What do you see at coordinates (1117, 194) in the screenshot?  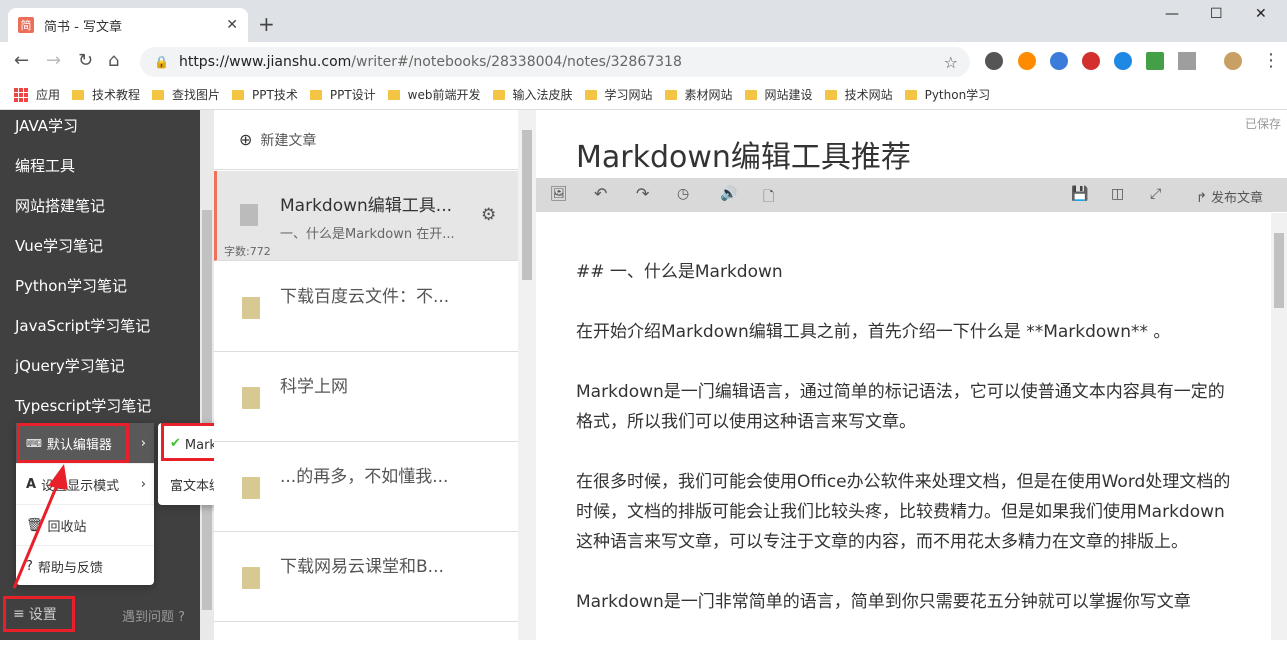 I see `split-view-icon: ◫` at bounding box center [1117, 194].